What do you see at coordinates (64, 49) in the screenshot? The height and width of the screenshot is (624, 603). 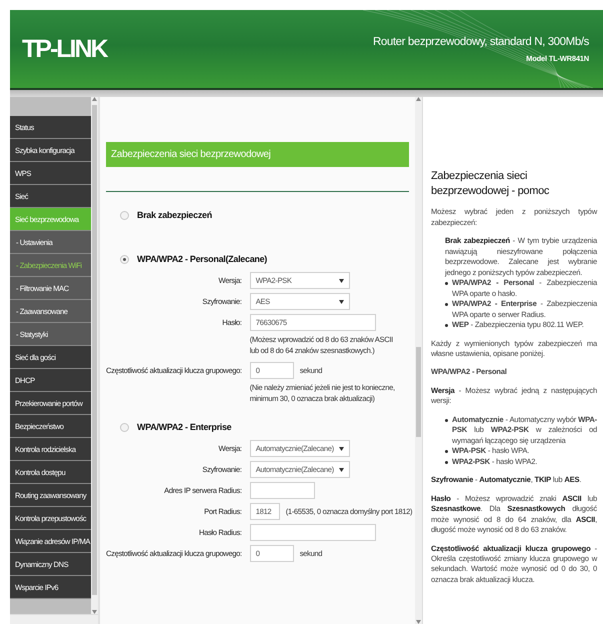 I see `logo: TP-LINK` at bounding box center [64, 49].